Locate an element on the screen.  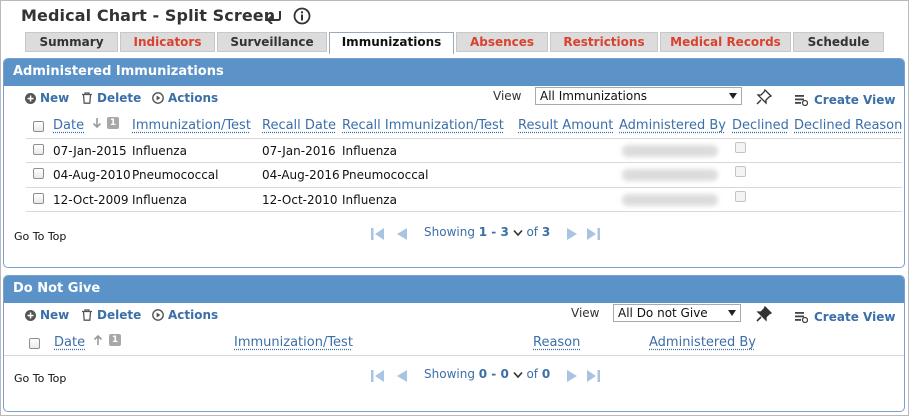
tab-absences: Absences is located at coordinates (502, 42).